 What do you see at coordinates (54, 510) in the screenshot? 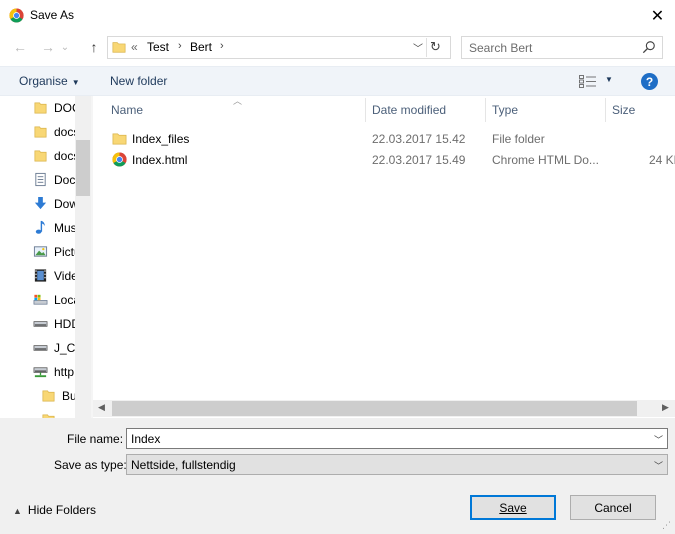
I see `hide-folders-button: ▲ Hide Folders` at bounding box center [54, 510].